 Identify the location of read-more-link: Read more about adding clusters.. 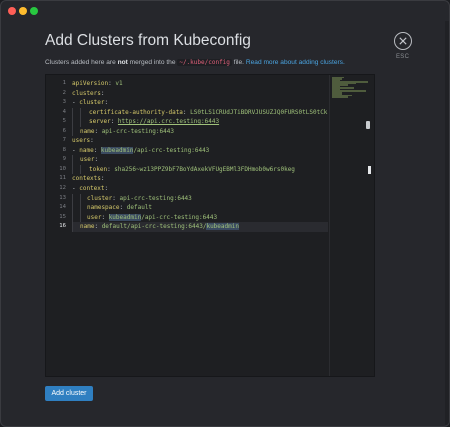
(295, 62).